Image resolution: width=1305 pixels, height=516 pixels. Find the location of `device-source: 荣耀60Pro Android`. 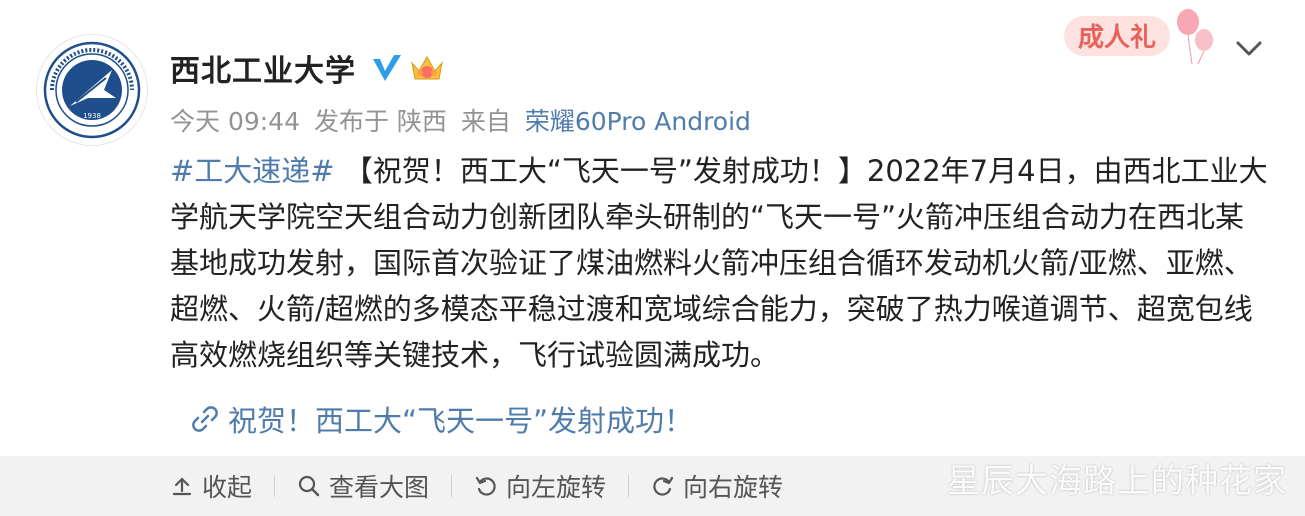

device-source: 荣耀60Pro Android is located at coordinates (638, 121).